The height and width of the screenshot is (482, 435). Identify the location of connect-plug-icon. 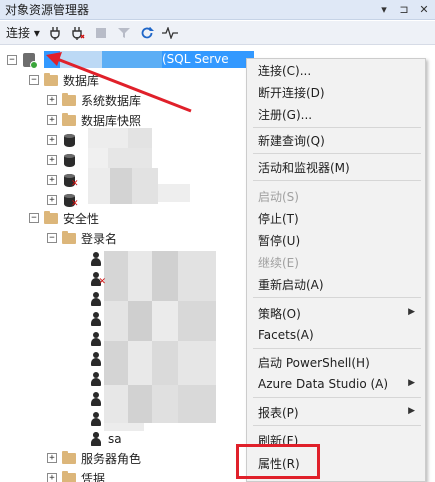
(55, 33).